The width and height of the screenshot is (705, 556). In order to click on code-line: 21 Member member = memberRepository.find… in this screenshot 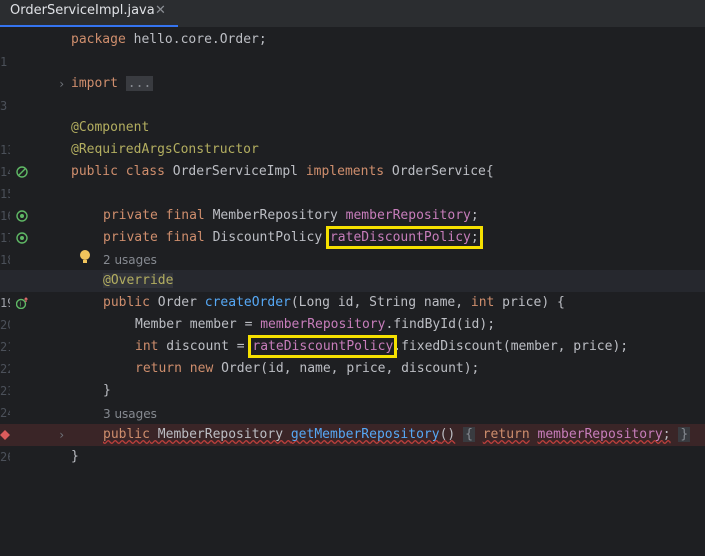, I will do `click(352, 334)`.